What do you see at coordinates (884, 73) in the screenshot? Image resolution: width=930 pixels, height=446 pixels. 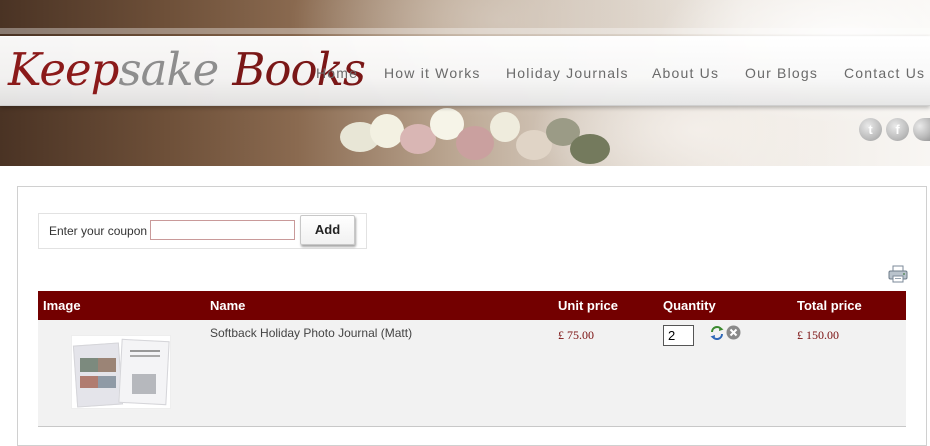 I see `nav-item-contact-us: Contact Us` at bounding box center [884, 73].